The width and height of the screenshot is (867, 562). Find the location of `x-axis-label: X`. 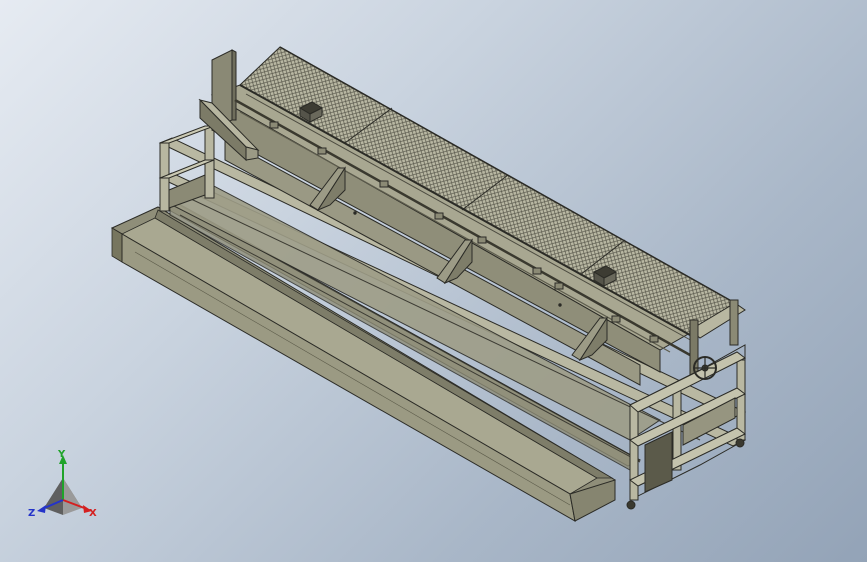

x-axis-label: X is located at coordinates (93, 513).